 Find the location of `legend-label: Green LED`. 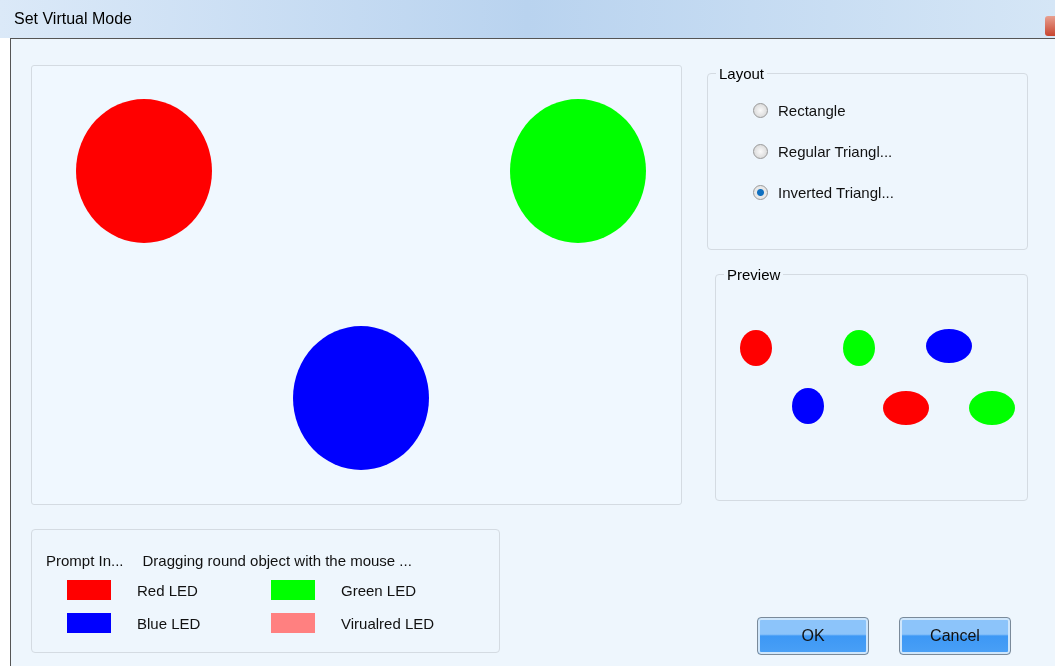

legend-label: Green LED is located at coordinates (379, 590).